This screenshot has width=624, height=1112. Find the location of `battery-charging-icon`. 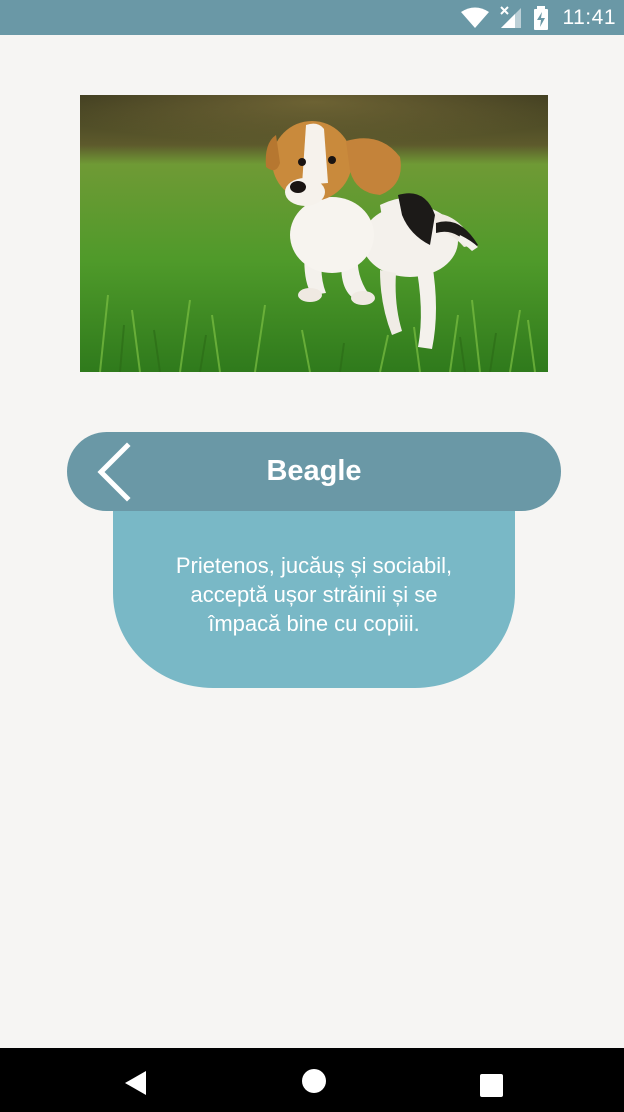

battery-charging-icon is located at coordinates (541, 17).